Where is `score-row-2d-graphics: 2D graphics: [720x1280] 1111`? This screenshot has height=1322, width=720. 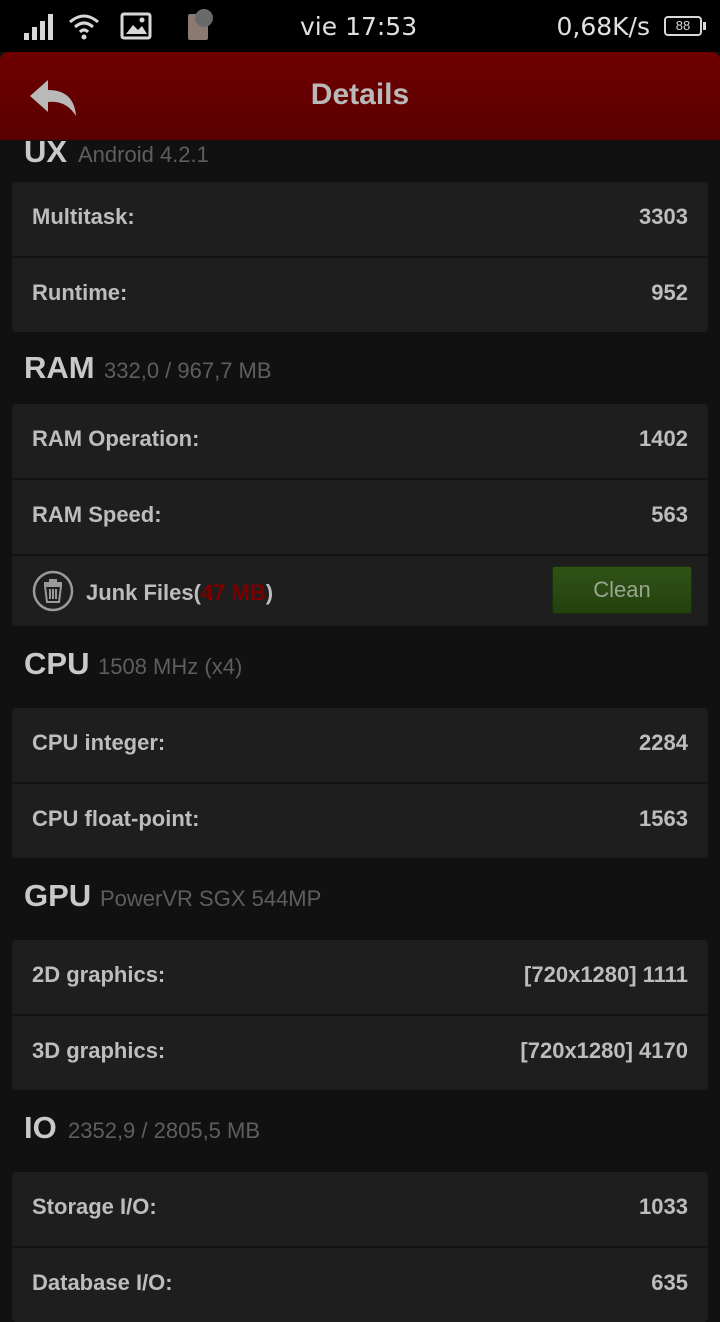
score-row-2d-graphics: 2D graphics: [720x1280] 1111 is located at coordinates (360, 978).